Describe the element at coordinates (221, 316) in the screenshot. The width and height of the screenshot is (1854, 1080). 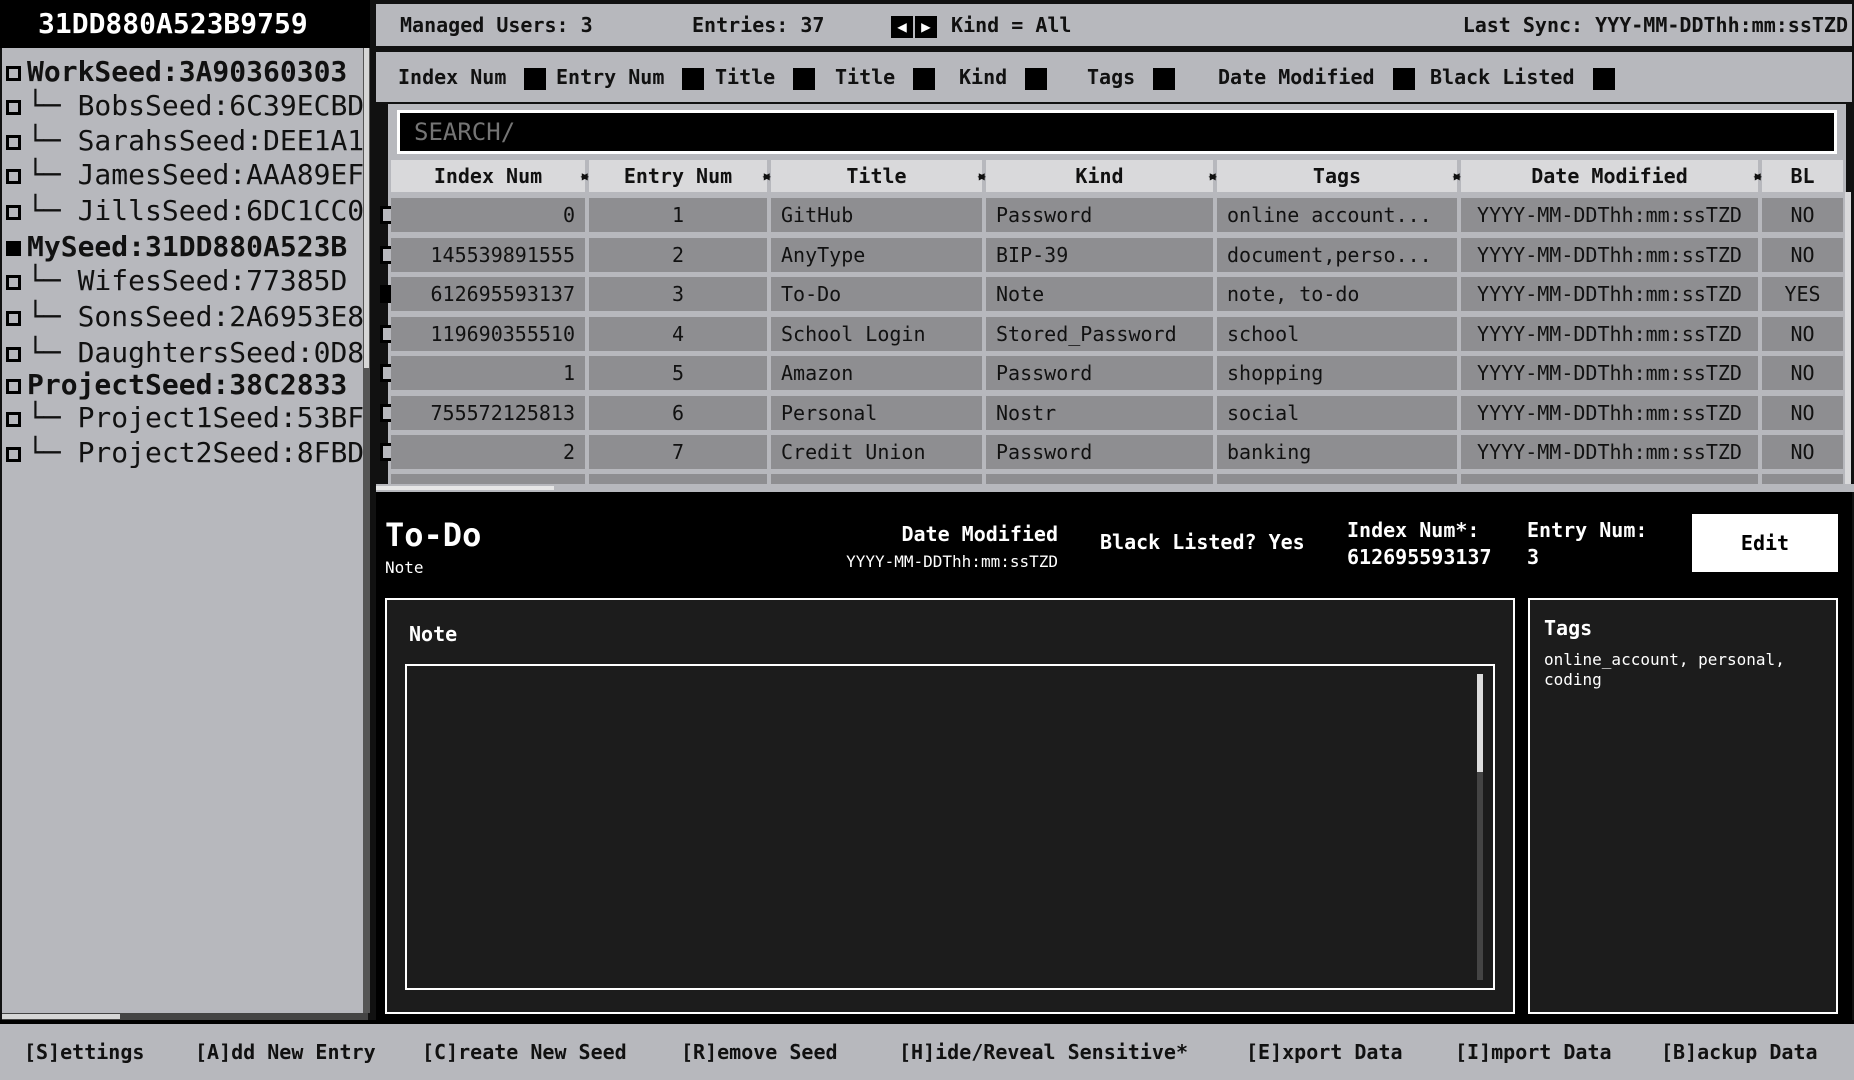
I see `tree-item-label: SonsSeed:2A6953E8` at that location.